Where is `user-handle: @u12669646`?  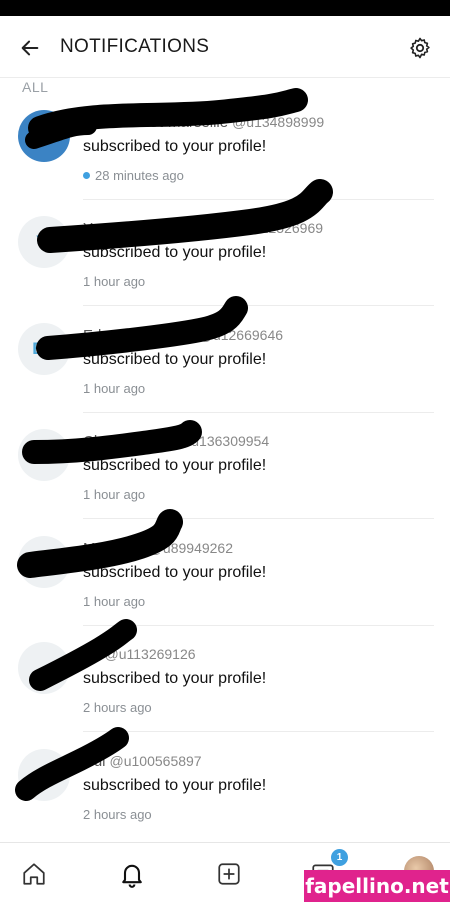 user-handle: @u12669646 is located at coordinates (241, 335).